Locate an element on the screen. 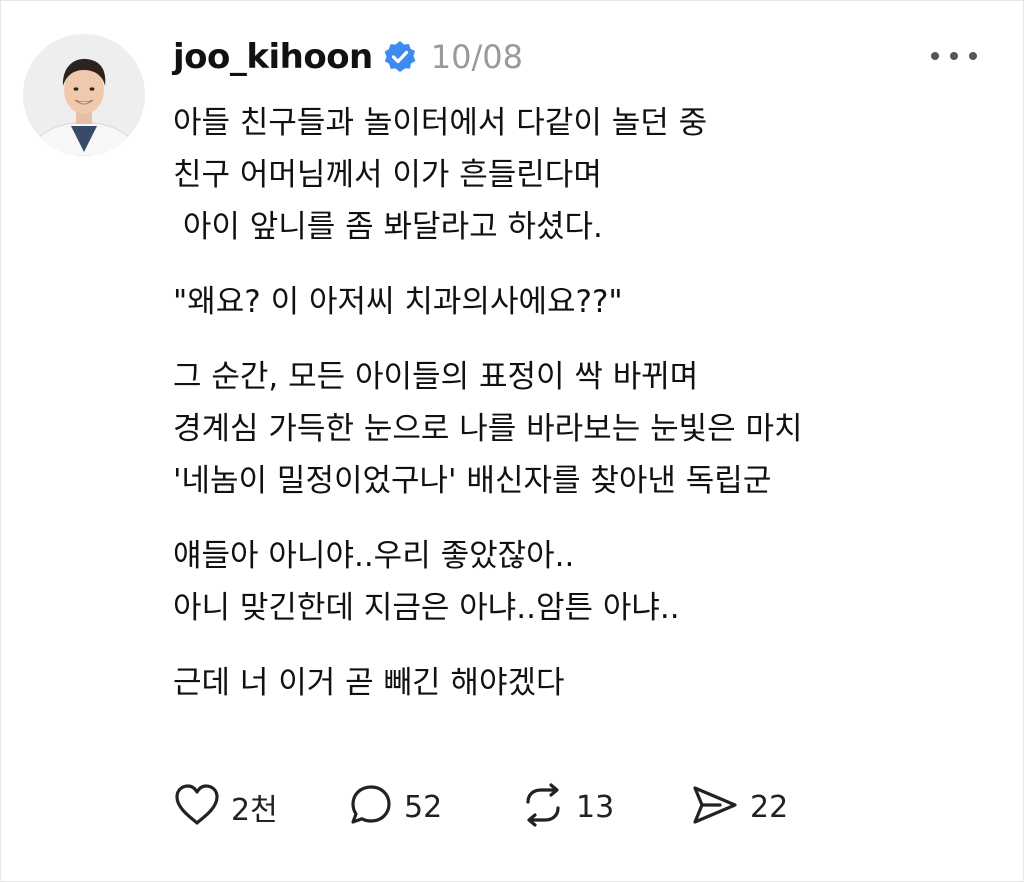 Image resolution: width=1024 pixels, height=882 pixels. repost-button: 13 is located at coordinates (605, 807).